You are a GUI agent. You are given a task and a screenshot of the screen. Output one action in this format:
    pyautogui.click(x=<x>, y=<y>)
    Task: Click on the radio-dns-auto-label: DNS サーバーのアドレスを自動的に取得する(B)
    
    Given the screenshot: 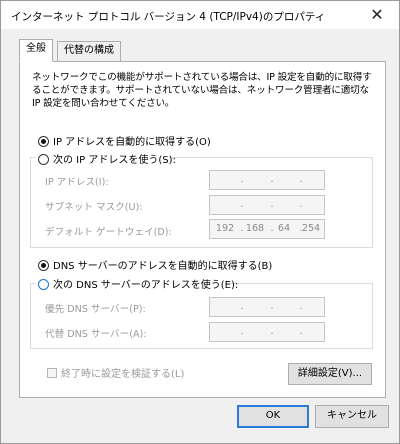 What is the action you would take?
    pyautogui.click(x=163, y=266)
    